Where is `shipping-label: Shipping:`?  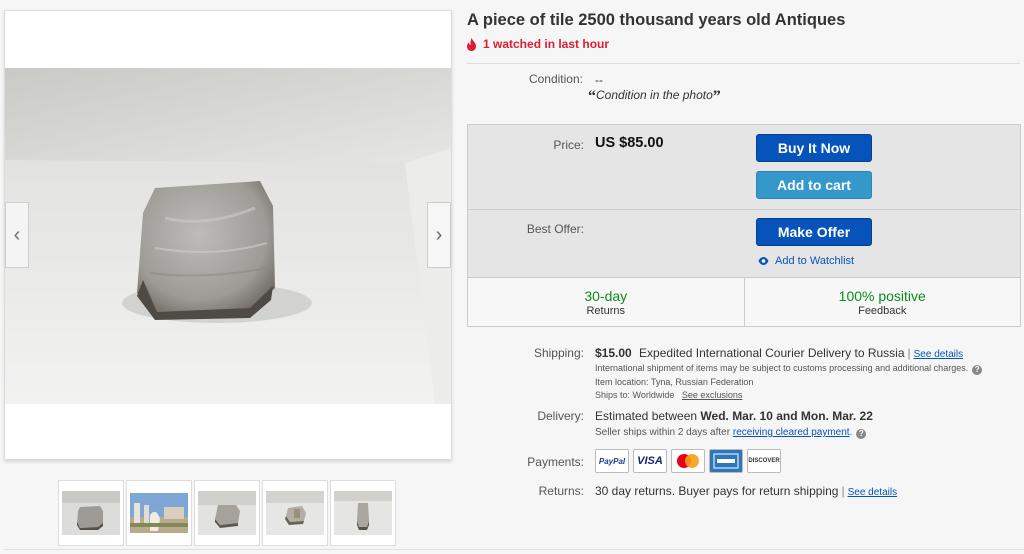
shipping-label: Shipping: is located at coordinates (558, 353).